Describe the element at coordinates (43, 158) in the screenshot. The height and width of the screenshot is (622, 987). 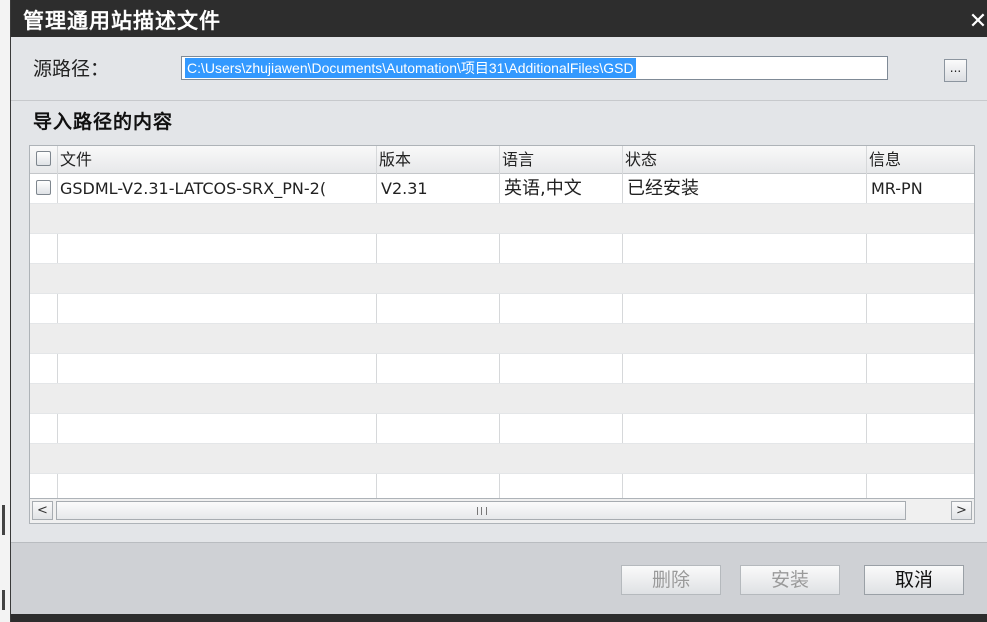
I see `select-all-checkbox` at that location.